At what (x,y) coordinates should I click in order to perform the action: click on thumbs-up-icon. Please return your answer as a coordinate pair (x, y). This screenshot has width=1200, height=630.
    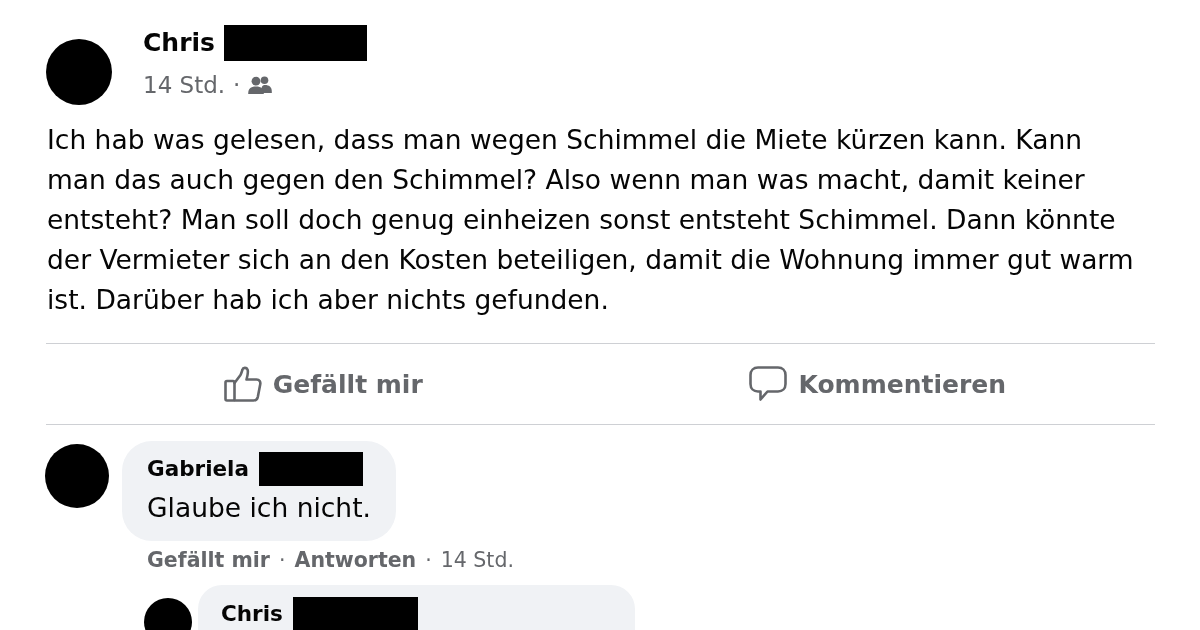
    Looking at the image, I should click on (242, 384).